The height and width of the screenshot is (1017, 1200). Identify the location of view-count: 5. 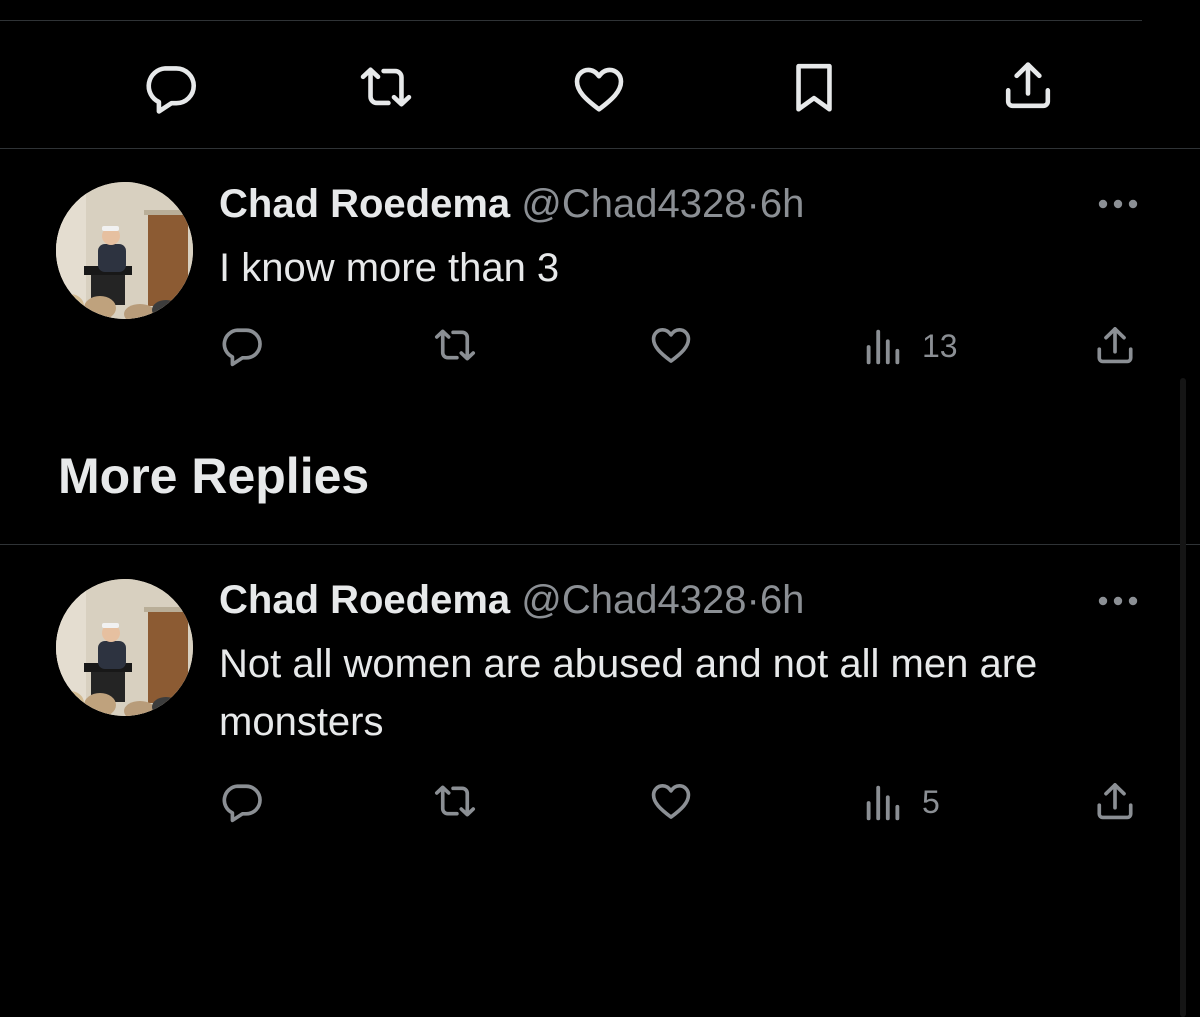
(931, 802).